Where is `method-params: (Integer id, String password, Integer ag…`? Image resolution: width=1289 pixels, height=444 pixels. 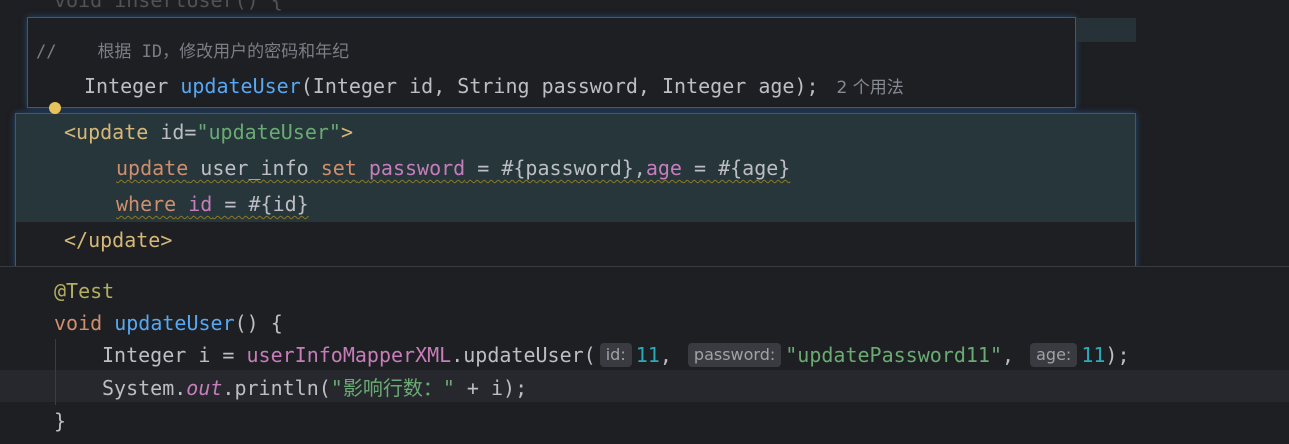
method-params: (Integer id, String password, Integer ag… is located at coordinates (559, 86).